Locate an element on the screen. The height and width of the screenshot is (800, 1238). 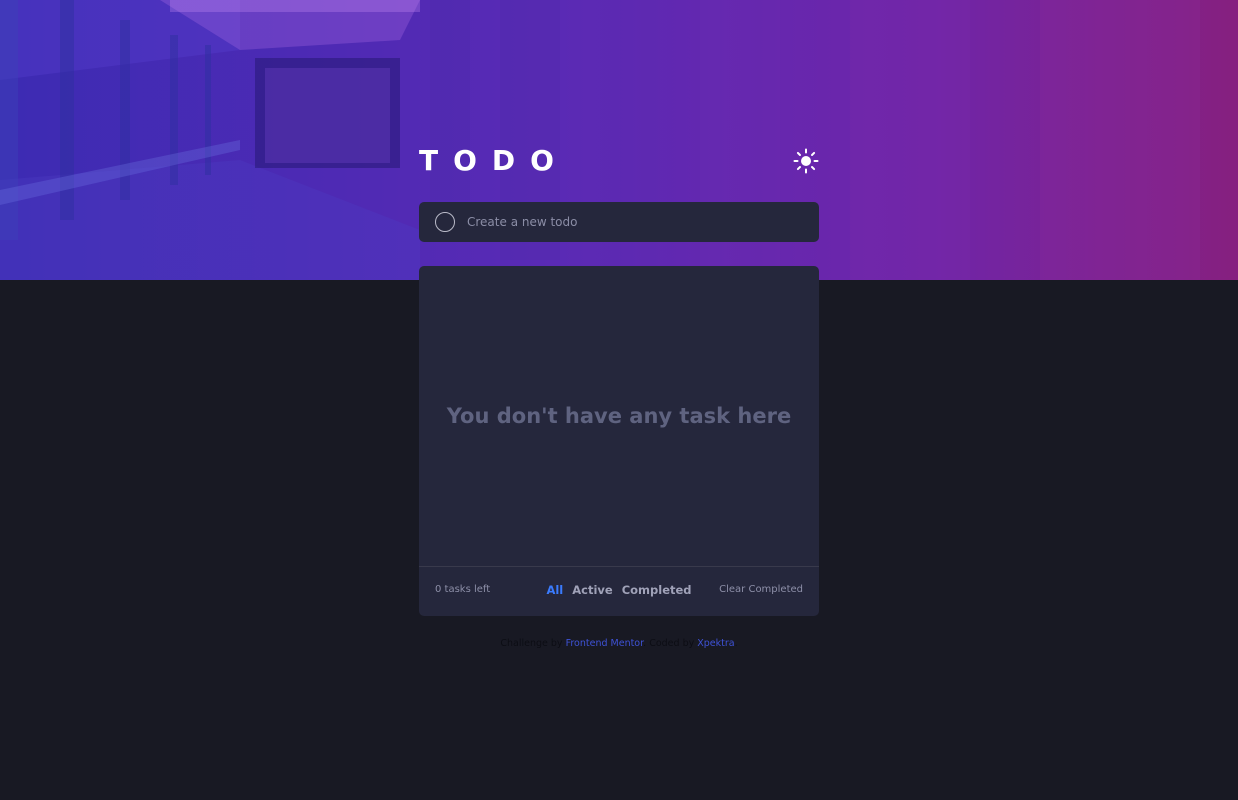
attribution-prefix: Challenge by is located at coordinates (531, 643).